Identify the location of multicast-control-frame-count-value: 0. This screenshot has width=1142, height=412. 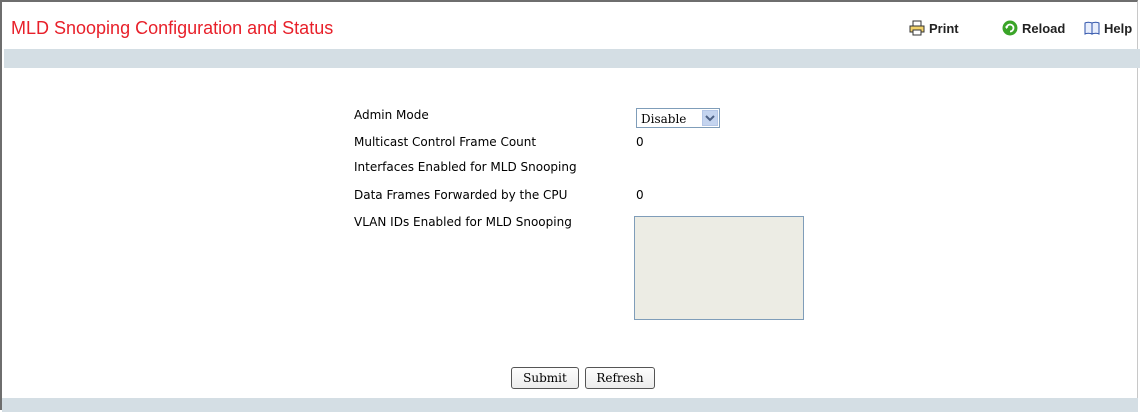
(640, 142).